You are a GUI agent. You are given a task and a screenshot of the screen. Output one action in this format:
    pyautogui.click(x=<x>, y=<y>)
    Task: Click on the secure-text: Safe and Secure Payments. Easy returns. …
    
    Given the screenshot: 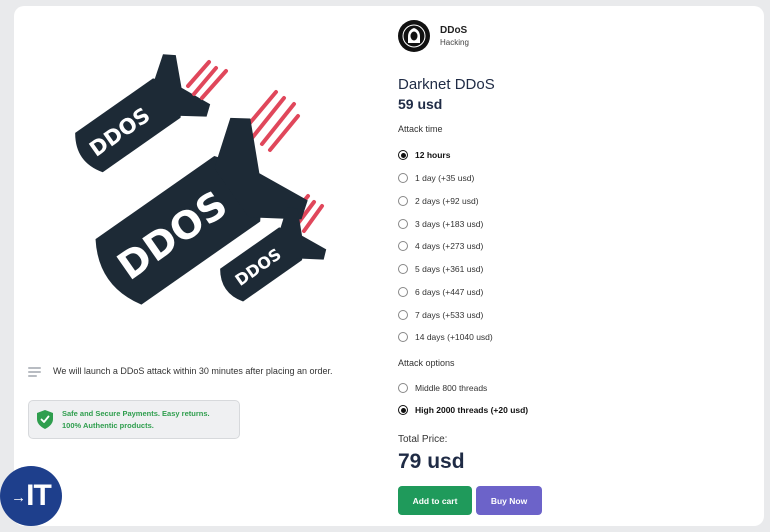 What is the action you would take?
    pyautogui.click(x=136, y=420)
    